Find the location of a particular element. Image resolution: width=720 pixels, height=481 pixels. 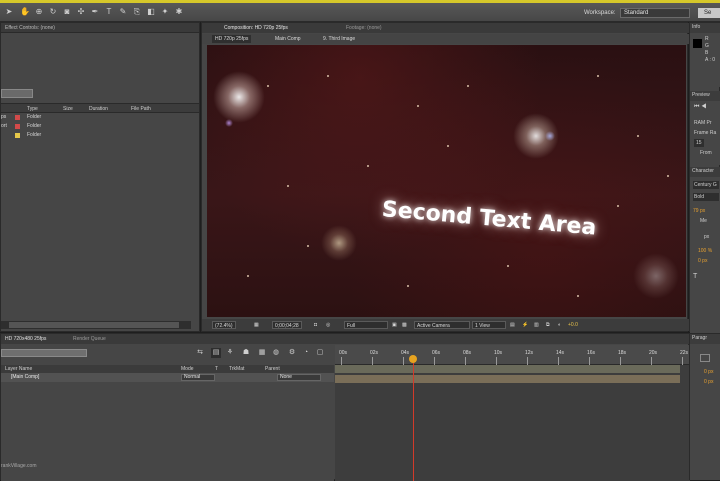

resolution-select: Full is located at coordinates (366, 325).